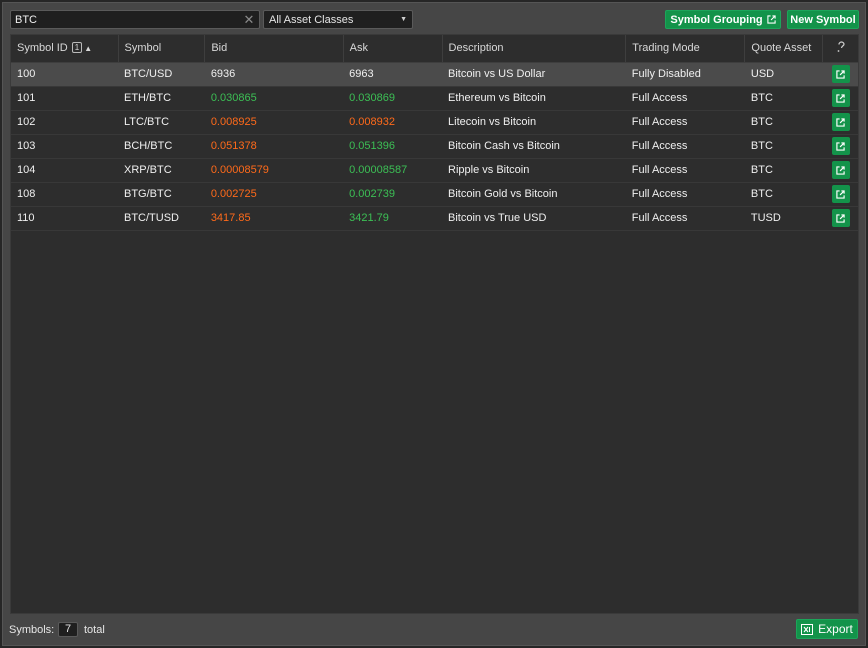 This screenshot has height=648, width=868. I want to click on ask-cell: 0.030869, so click(393, 98).